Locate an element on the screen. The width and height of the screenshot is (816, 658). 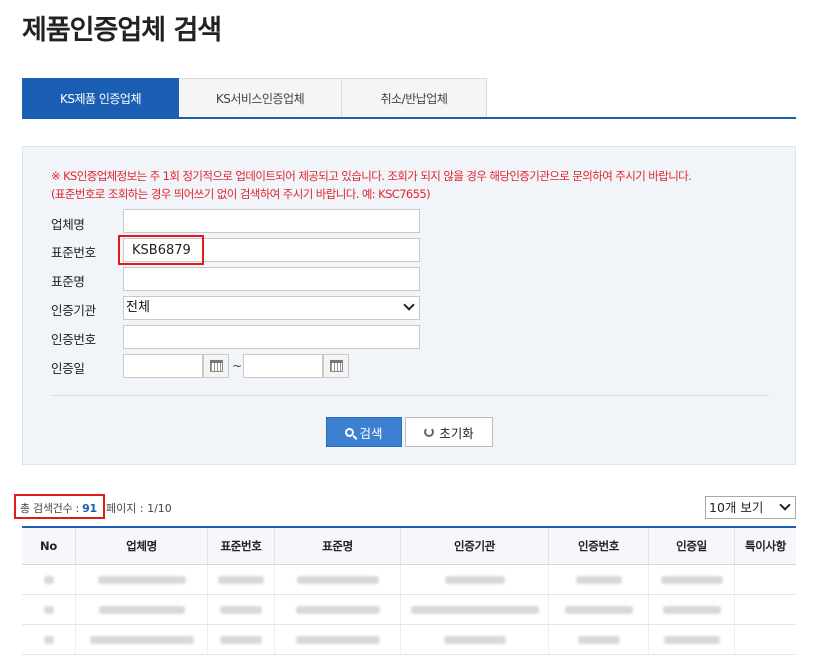
agency-selected: 전체 is located at coordinates (138, 307).